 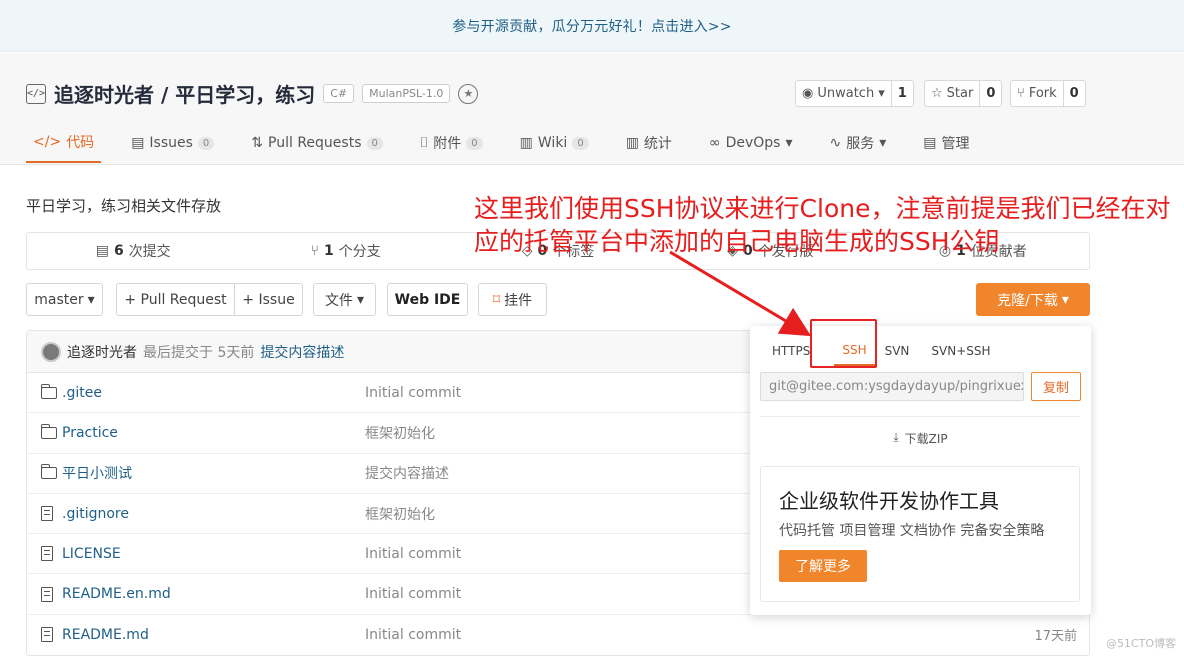 What do you see at coordinates (95, 514) in the screenshot?
I see `file-name-link: .gitignore` at bounding box center [95, 514].